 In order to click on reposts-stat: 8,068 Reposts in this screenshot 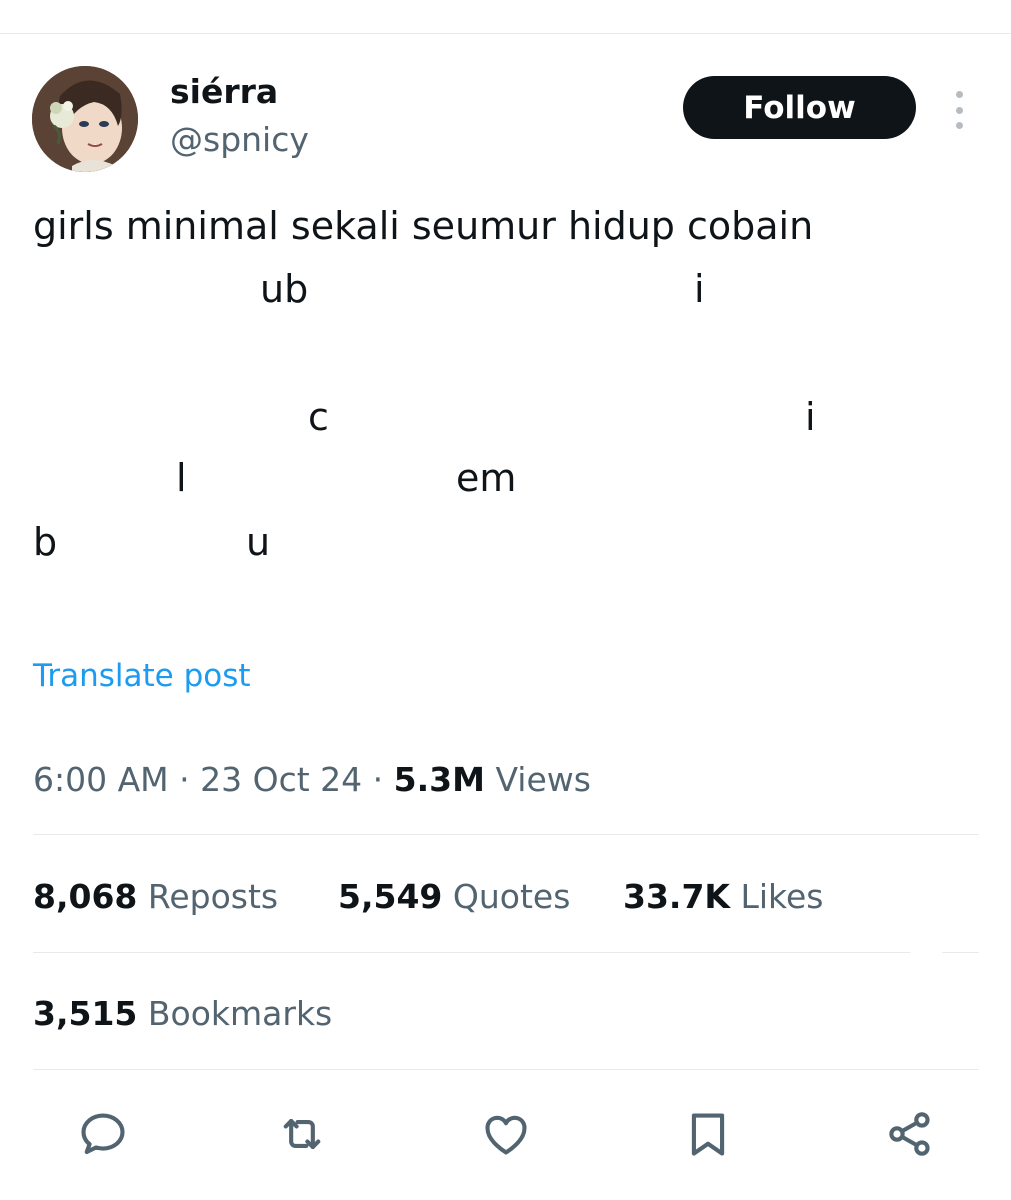, I will do `click(155, 897)`.